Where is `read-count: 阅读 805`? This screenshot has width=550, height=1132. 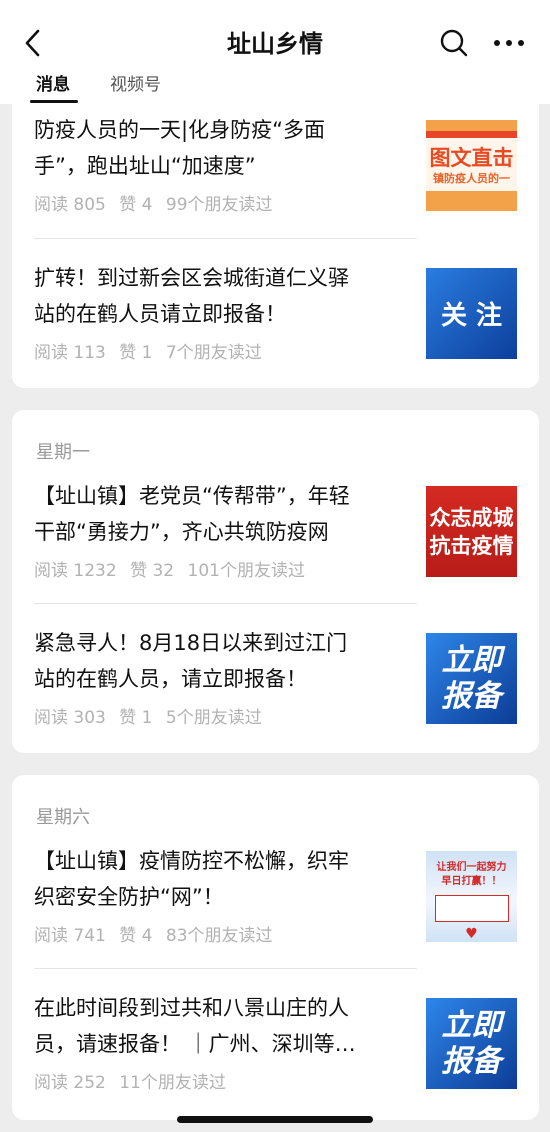
read-count: 阅读 805 is located at coordinates (70, 205).